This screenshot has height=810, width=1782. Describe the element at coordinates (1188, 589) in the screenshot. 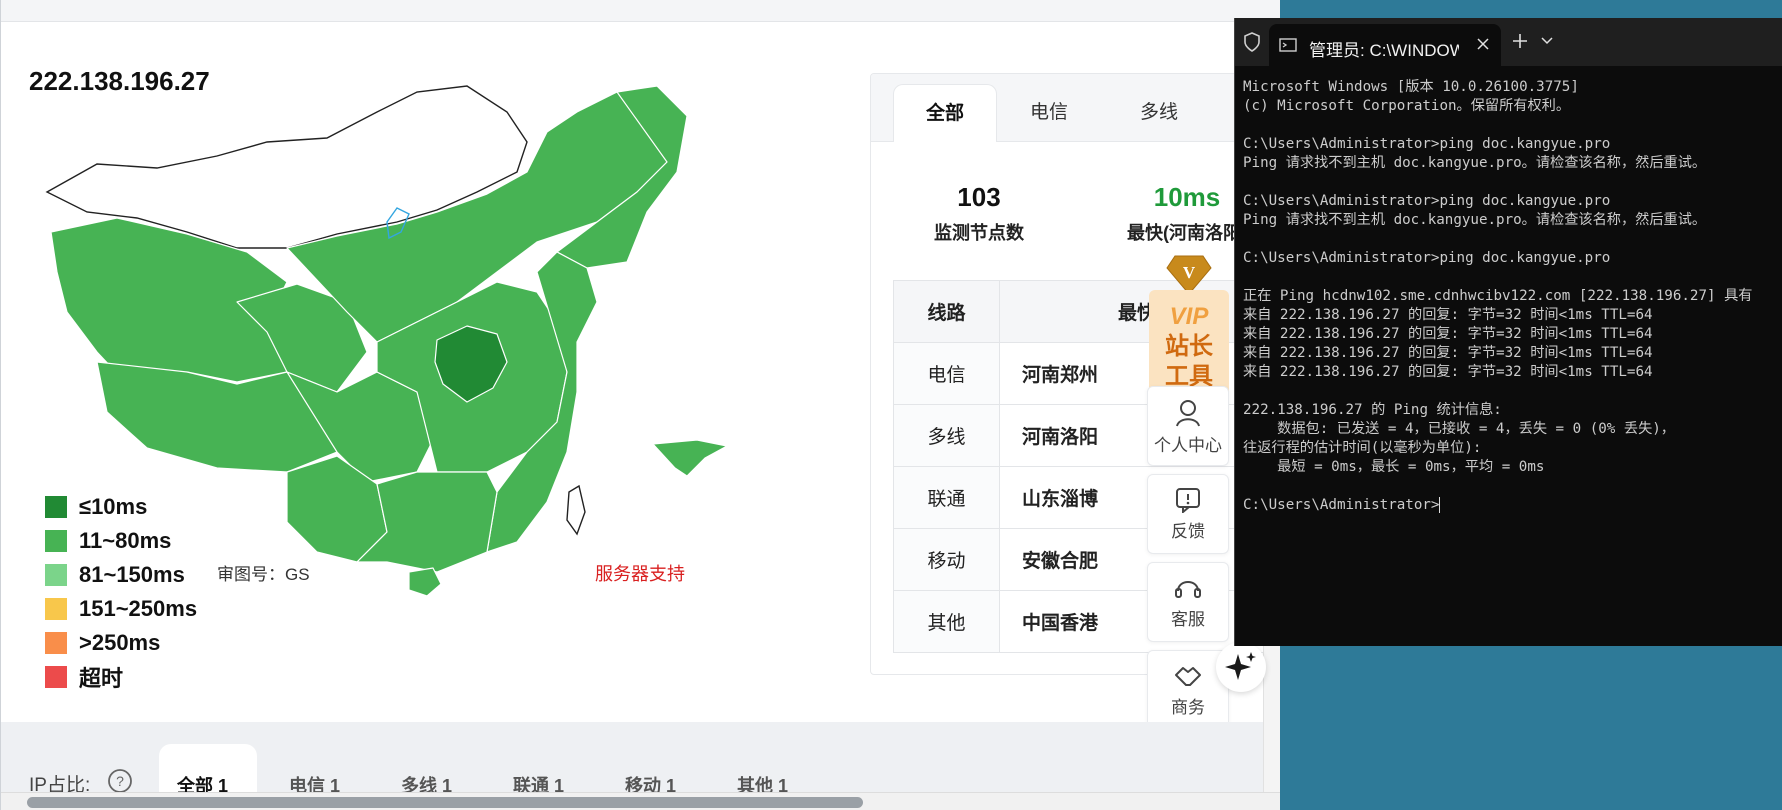

I see `headset-icon` at that location.